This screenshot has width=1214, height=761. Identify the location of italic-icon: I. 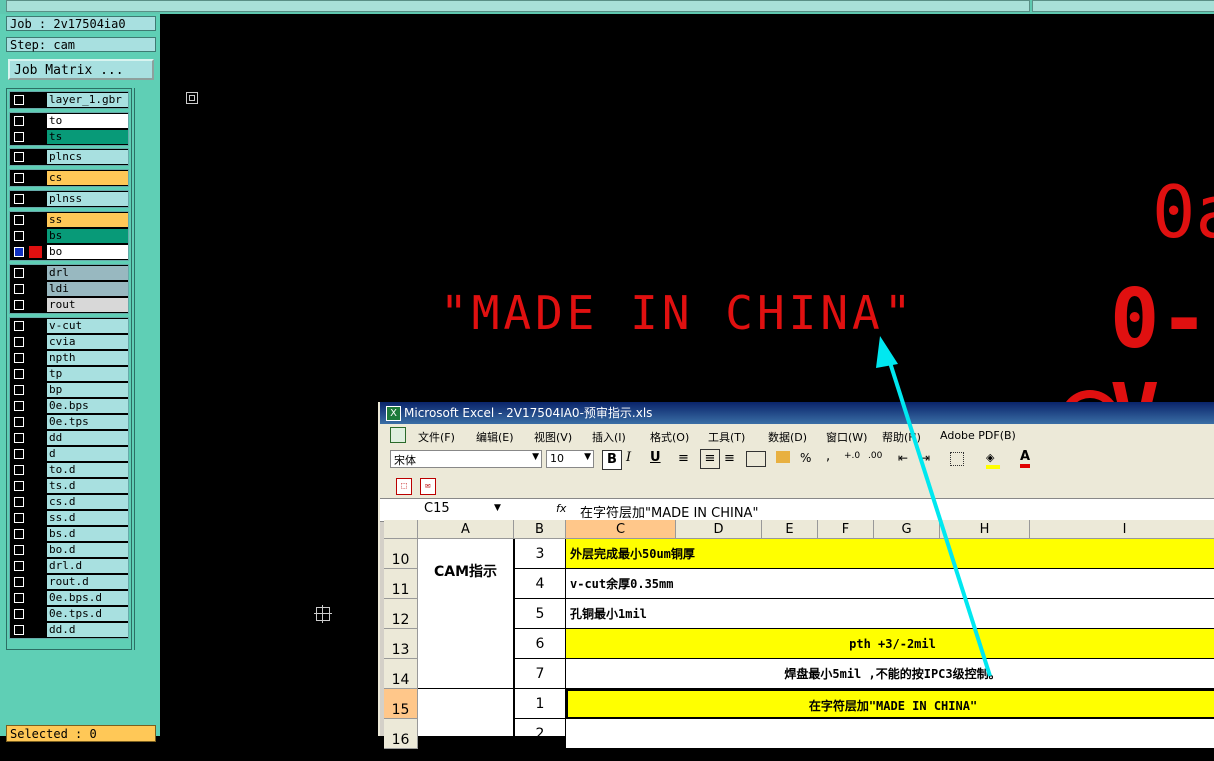
(628, 457).